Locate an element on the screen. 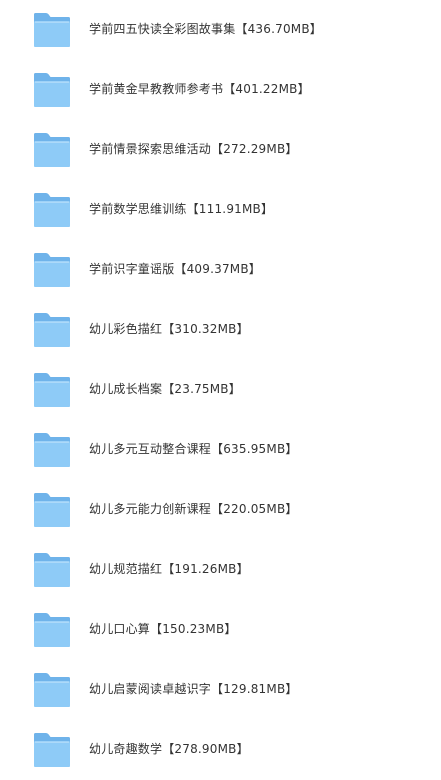 This screenshot has width=441, height=780. folder-item: 幼儿彩色描红【310.32MB】 is located at coordinates (220, 330).